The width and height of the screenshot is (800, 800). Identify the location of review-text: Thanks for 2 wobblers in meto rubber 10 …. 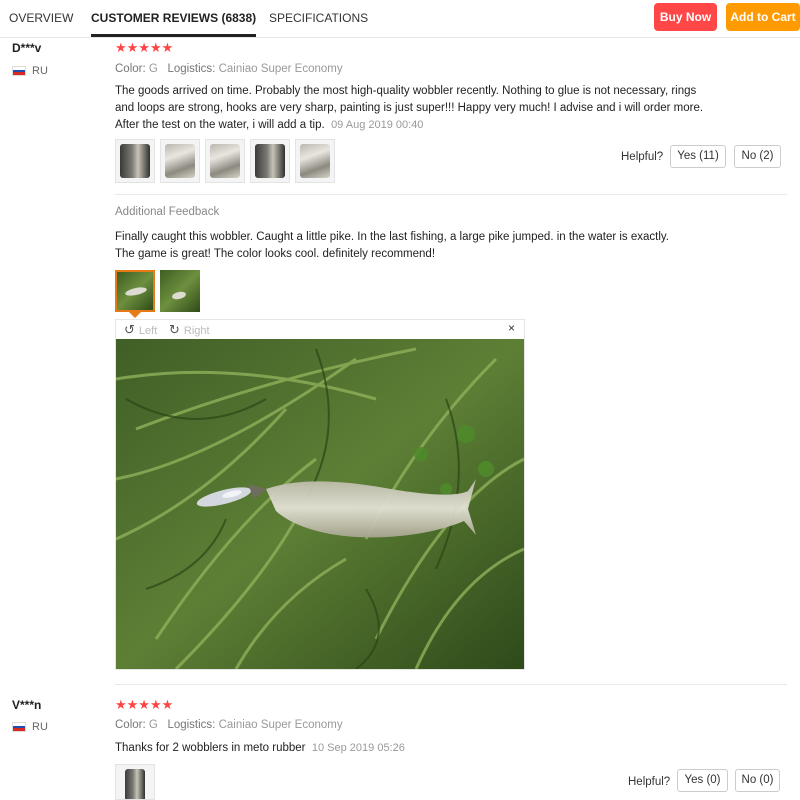
(410, 748).